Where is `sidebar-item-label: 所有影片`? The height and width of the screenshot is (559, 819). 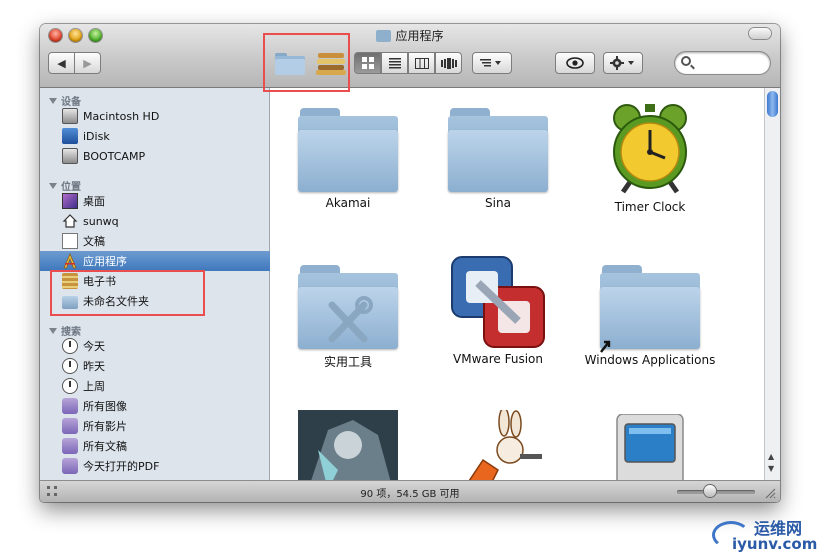
sidebar-item-label: 所有影片 is located at coordinates (105, 426).